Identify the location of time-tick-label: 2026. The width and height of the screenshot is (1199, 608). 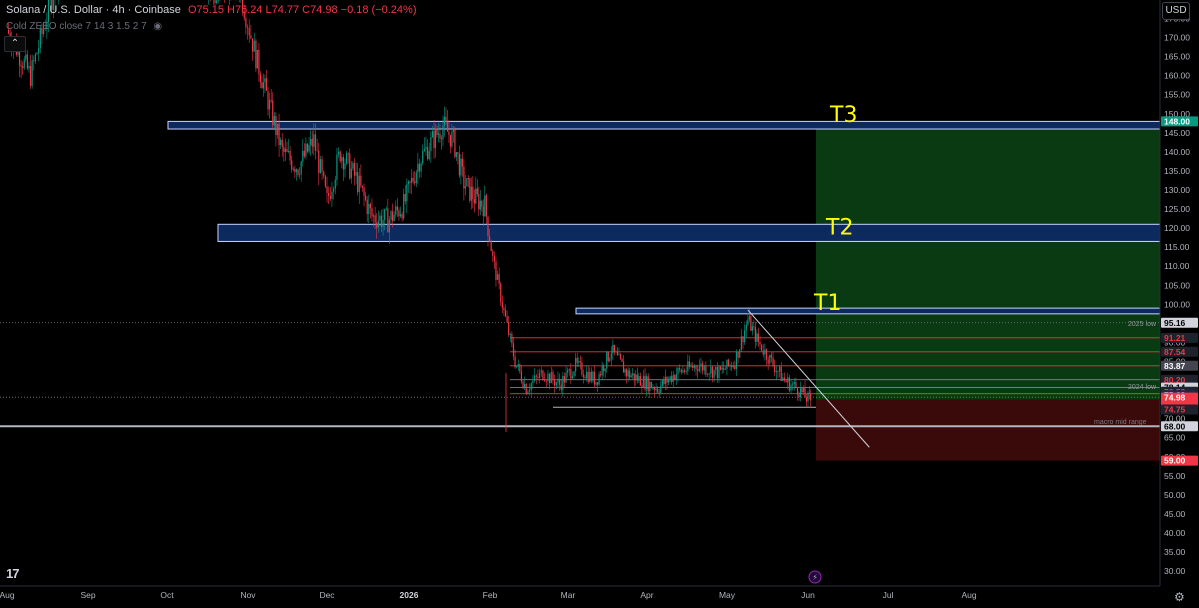
(409, 595).